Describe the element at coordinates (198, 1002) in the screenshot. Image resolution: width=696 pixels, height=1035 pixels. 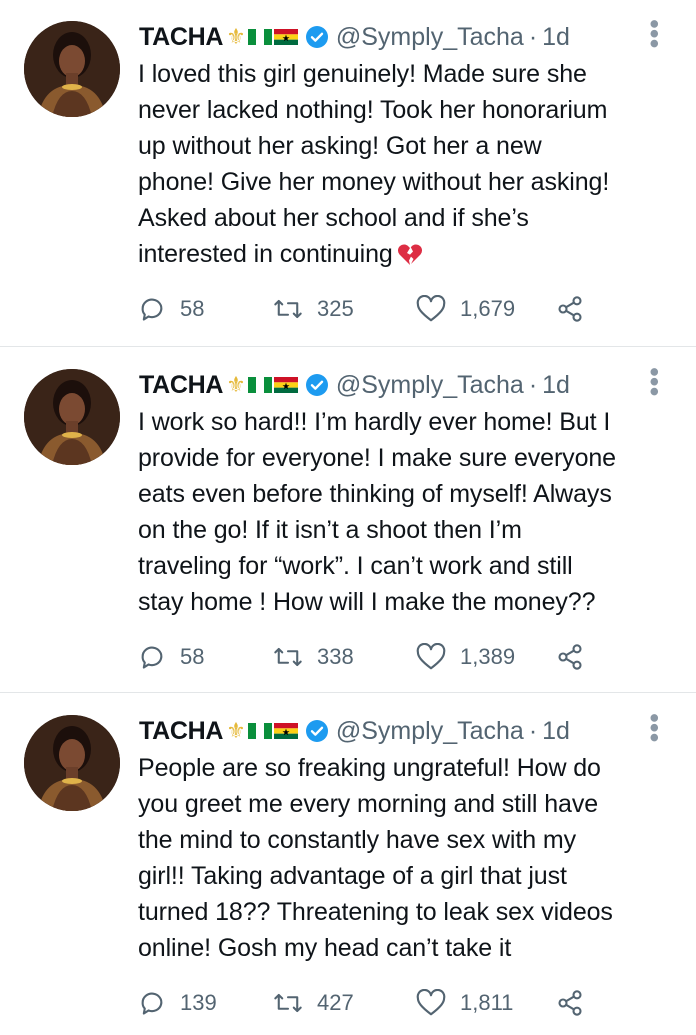
I see `reply-count: 139` at that location.